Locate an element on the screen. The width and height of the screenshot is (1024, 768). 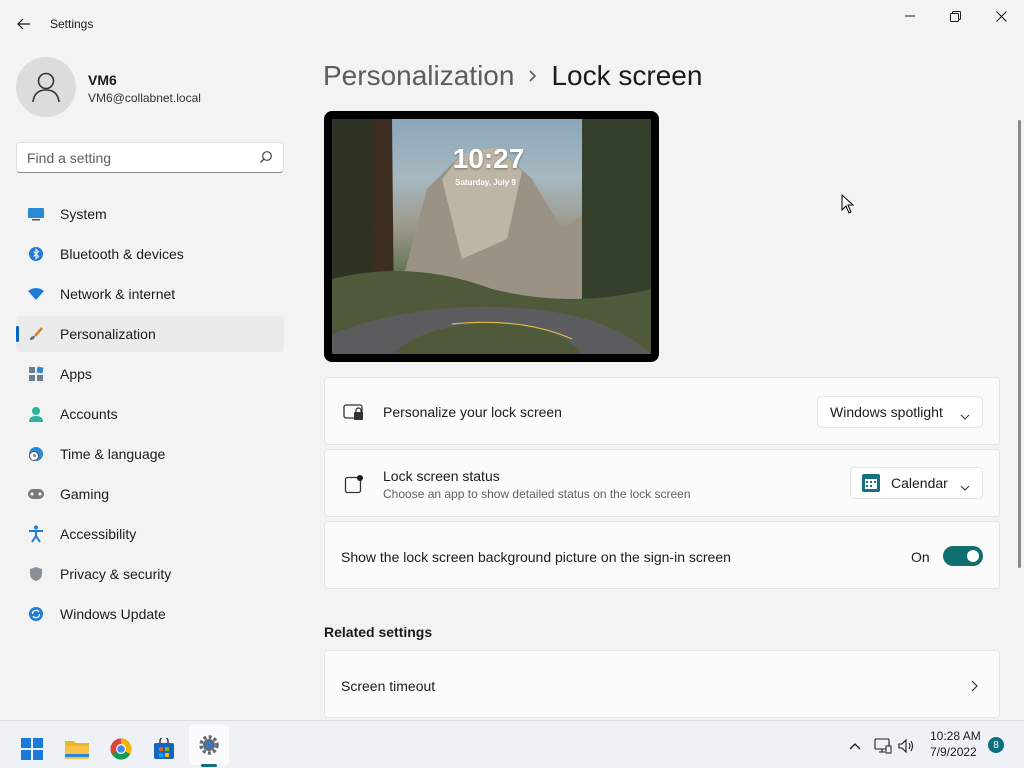
scrollbar is located at coordinates (1019, 344).